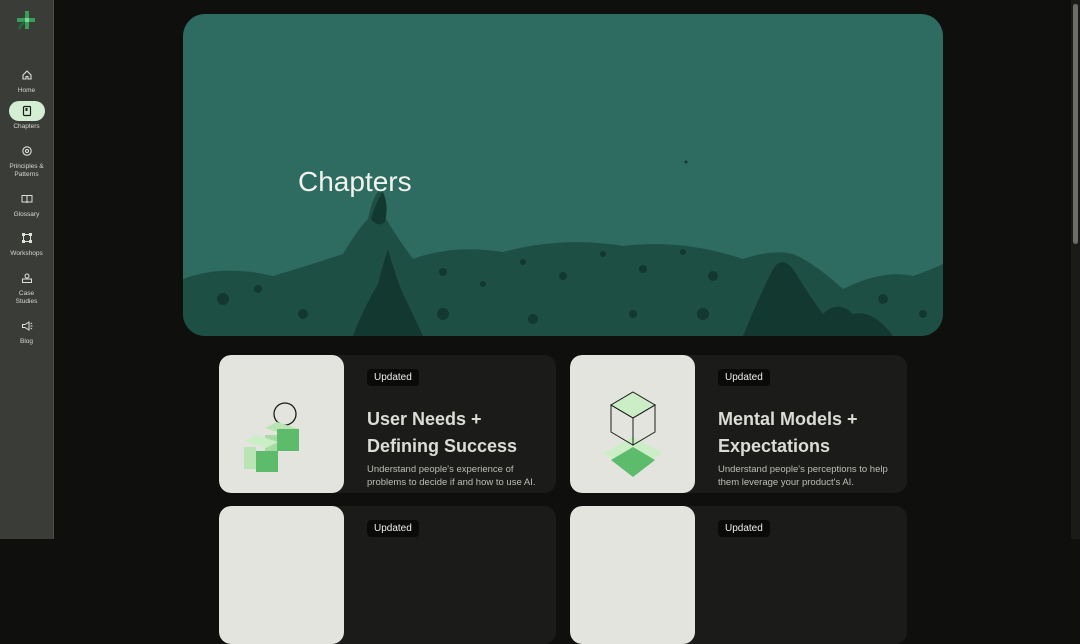  What do you see at coordinates (27, 278) in the screenshot?
I see `case-studies-icon` at bounding box center [27, 278].